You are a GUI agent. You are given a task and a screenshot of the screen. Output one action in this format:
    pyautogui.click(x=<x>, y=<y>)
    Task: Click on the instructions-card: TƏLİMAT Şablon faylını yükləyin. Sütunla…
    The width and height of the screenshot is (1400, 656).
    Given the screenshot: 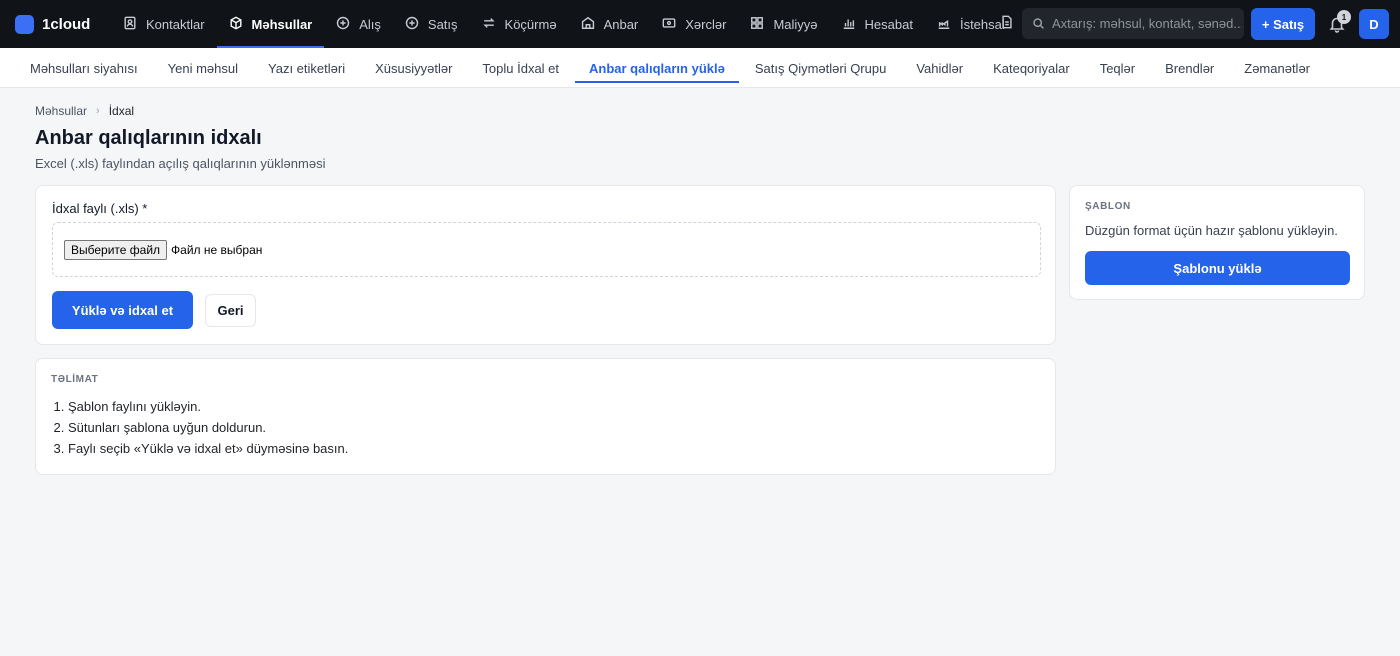 What is the action you would take?
    pyautogui.click(x=545, y=416)
    